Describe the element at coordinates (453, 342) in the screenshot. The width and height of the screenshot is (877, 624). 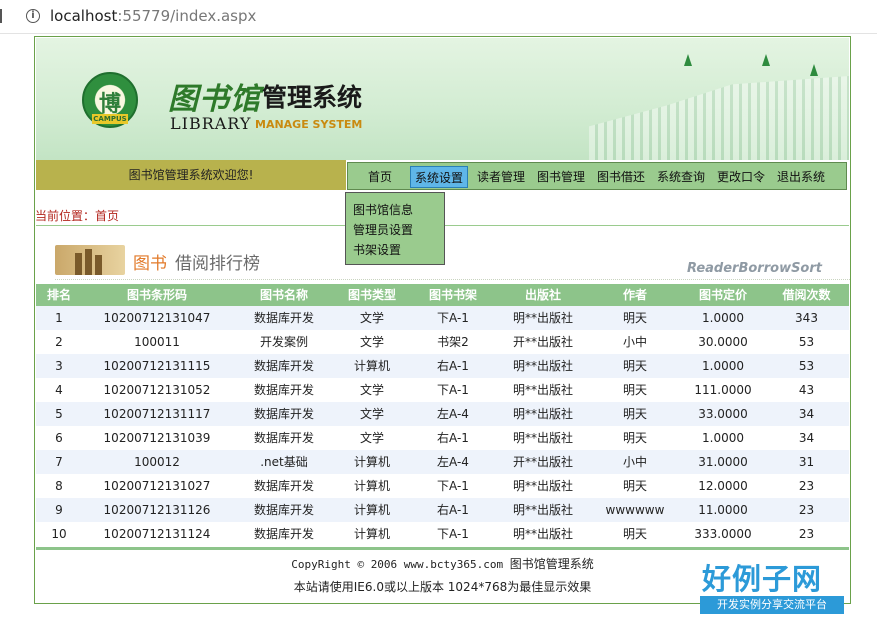
I see `cell-shelf: 书架2` at that location.